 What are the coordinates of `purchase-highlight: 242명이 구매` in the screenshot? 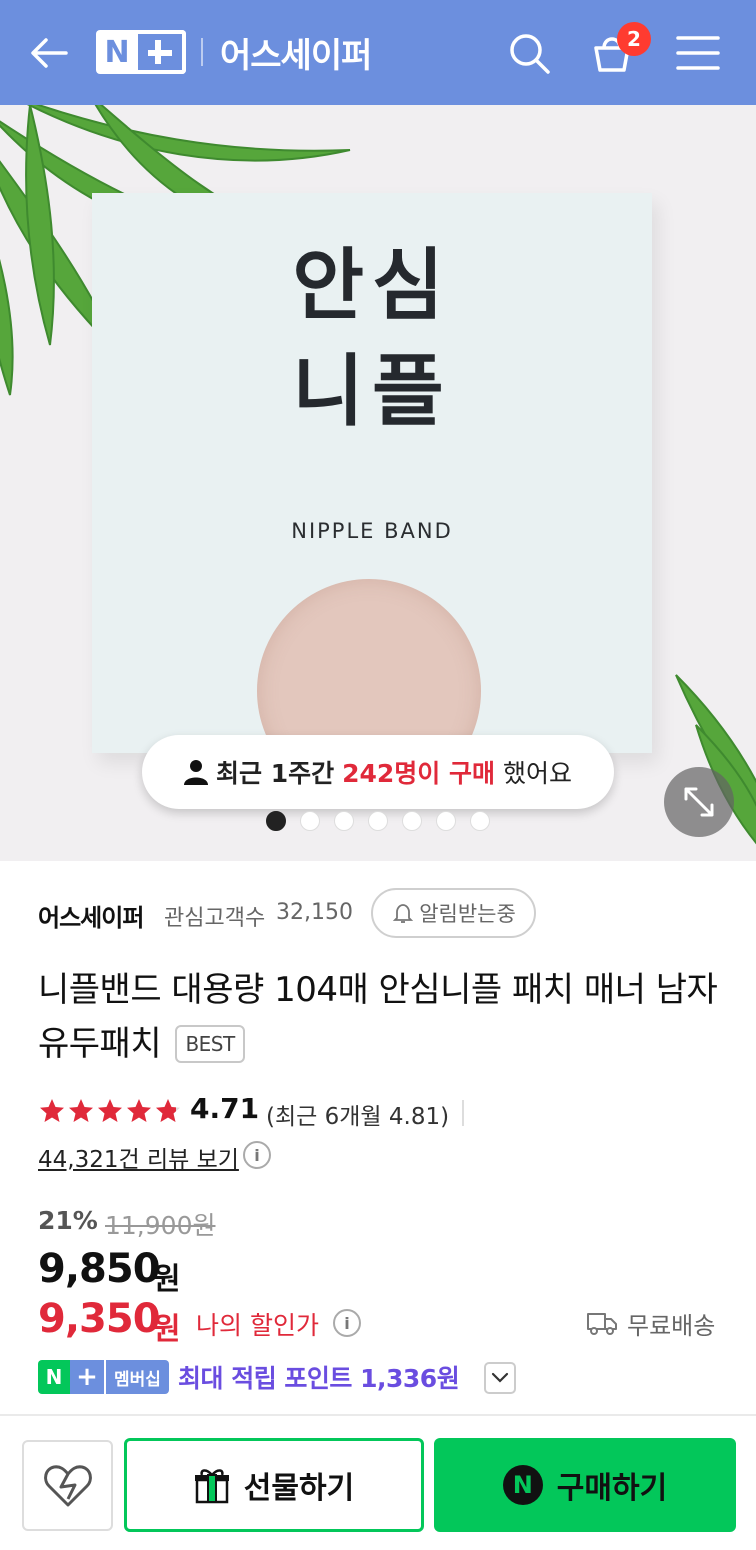 It's located at (418, 773).